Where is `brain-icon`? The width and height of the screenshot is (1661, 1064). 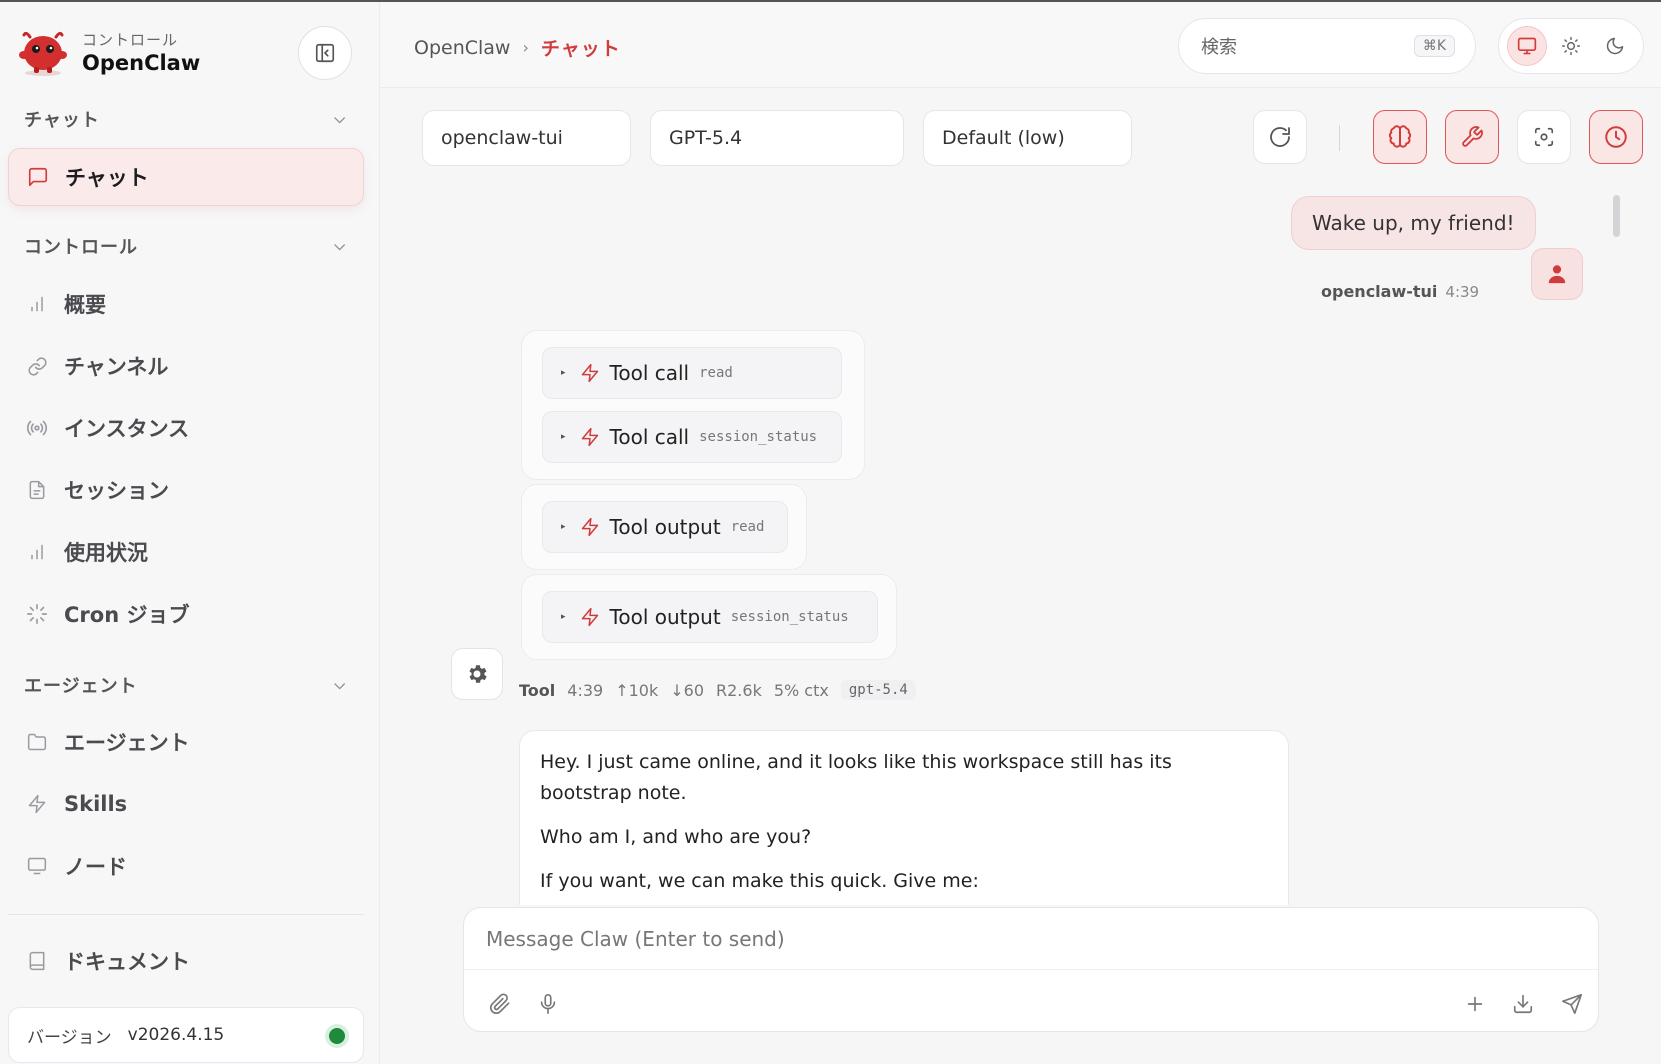
brain-icon is located at coordinates (1400, 136).